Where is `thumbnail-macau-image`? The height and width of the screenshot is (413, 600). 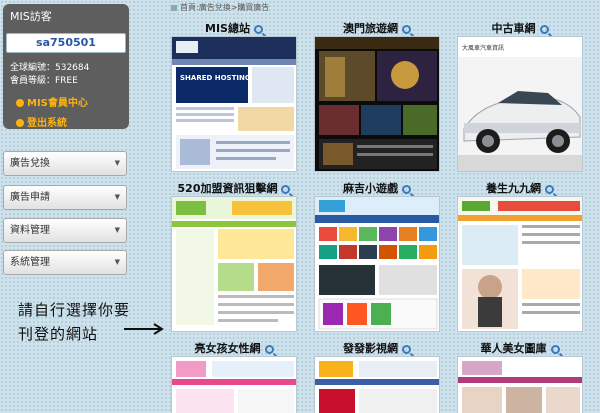
thumbnail-macau-image is located at coordinates (377, 104).